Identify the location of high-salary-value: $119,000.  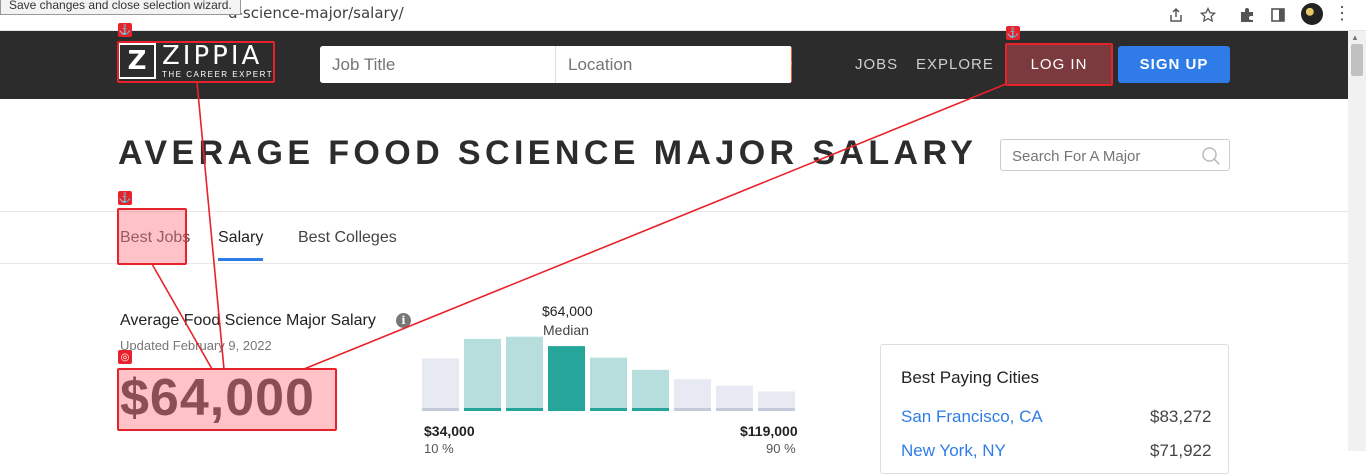
(769, 431).